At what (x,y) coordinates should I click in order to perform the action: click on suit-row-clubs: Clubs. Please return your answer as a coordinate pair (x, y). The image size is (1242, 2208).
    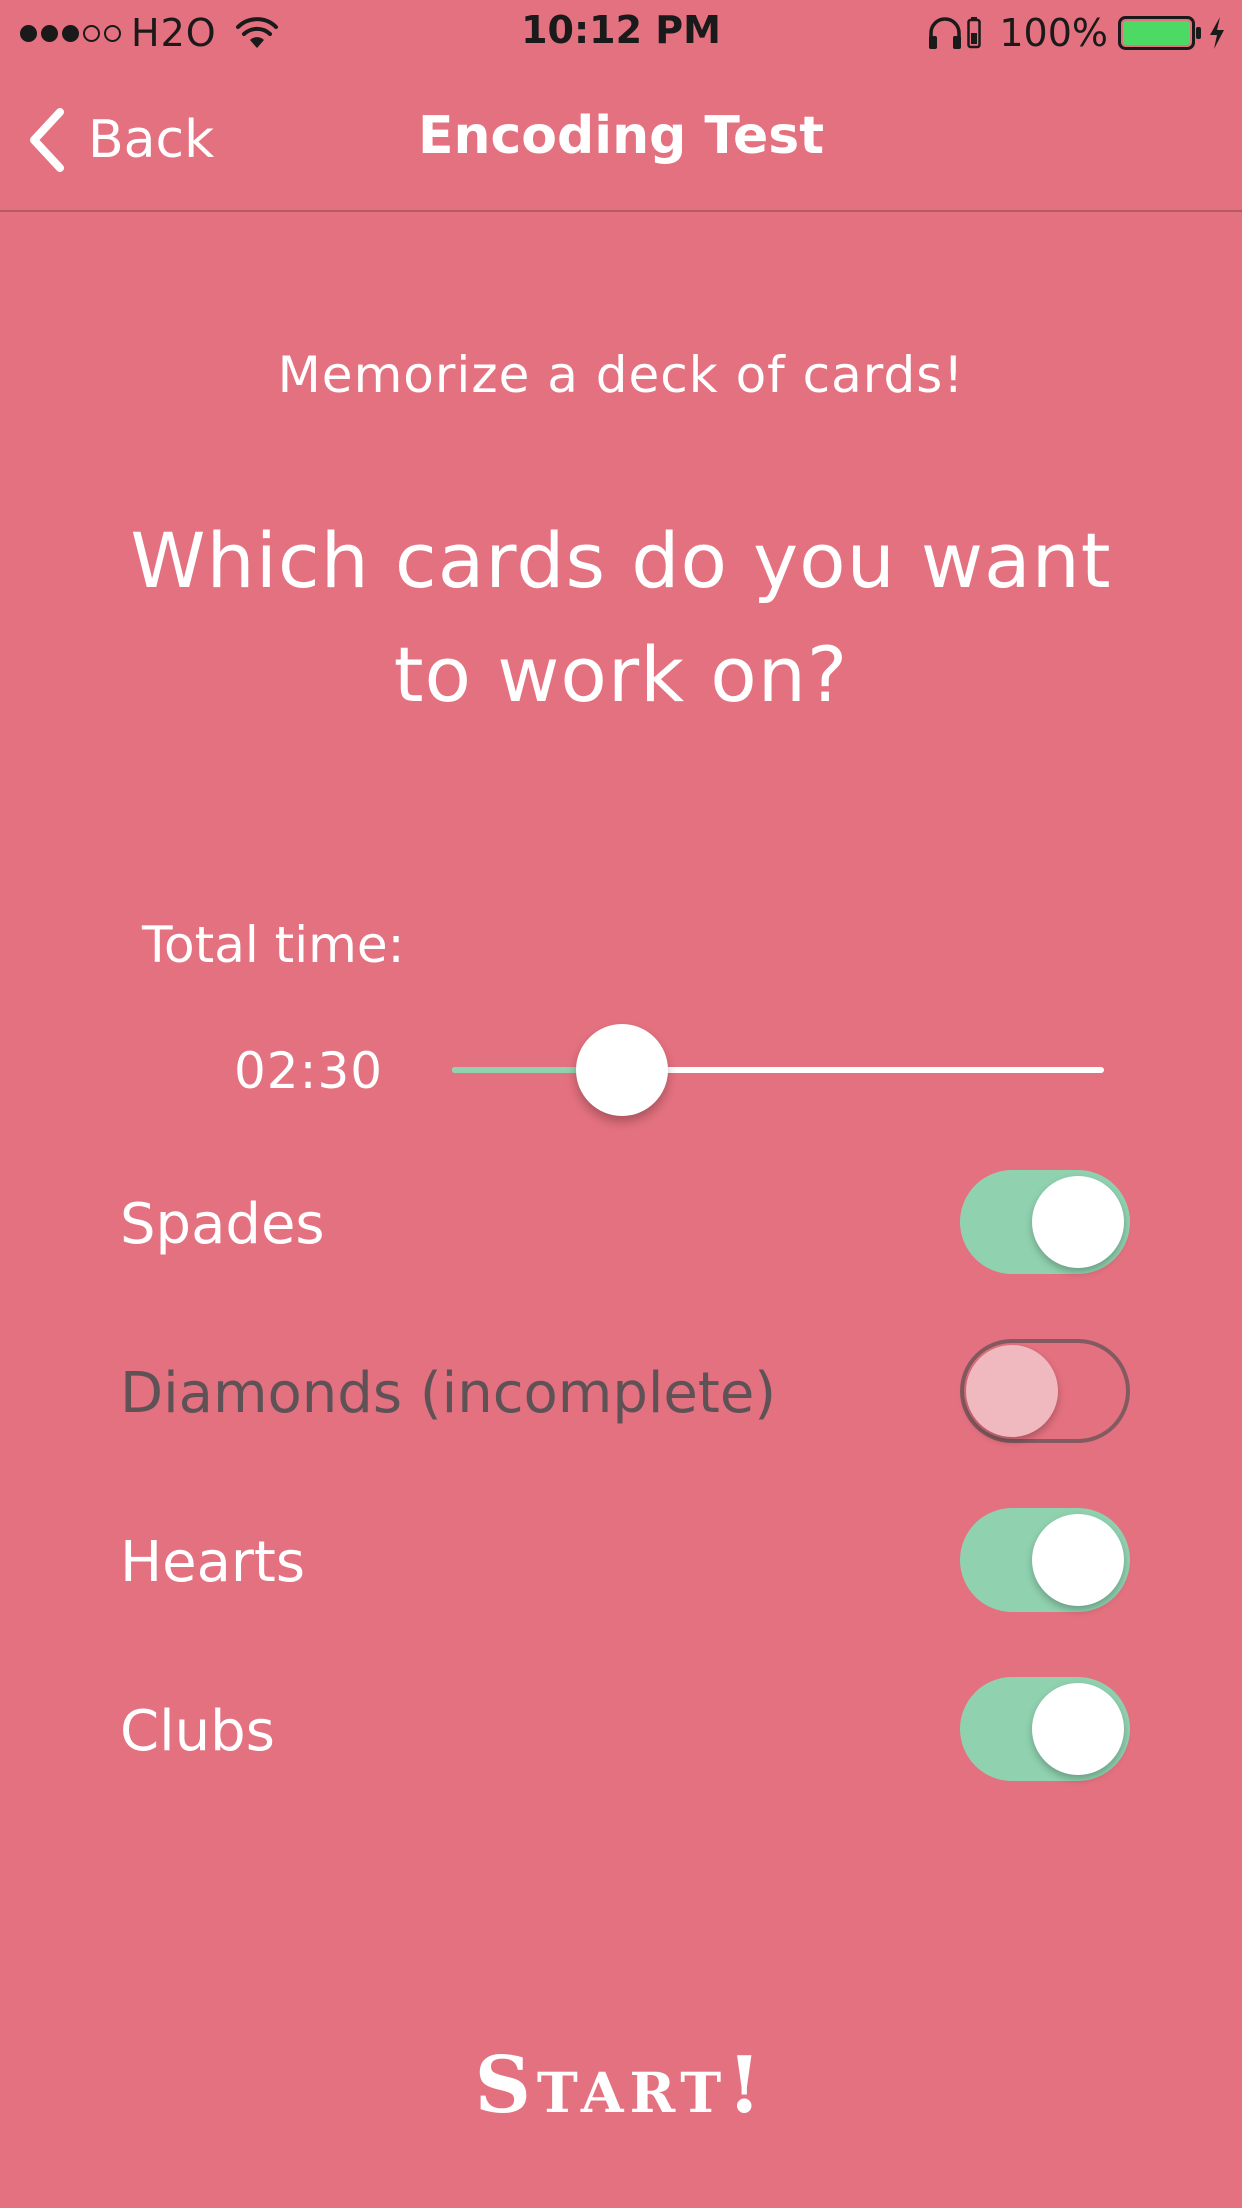
    Looking at the image, I should click on (625, 1729).